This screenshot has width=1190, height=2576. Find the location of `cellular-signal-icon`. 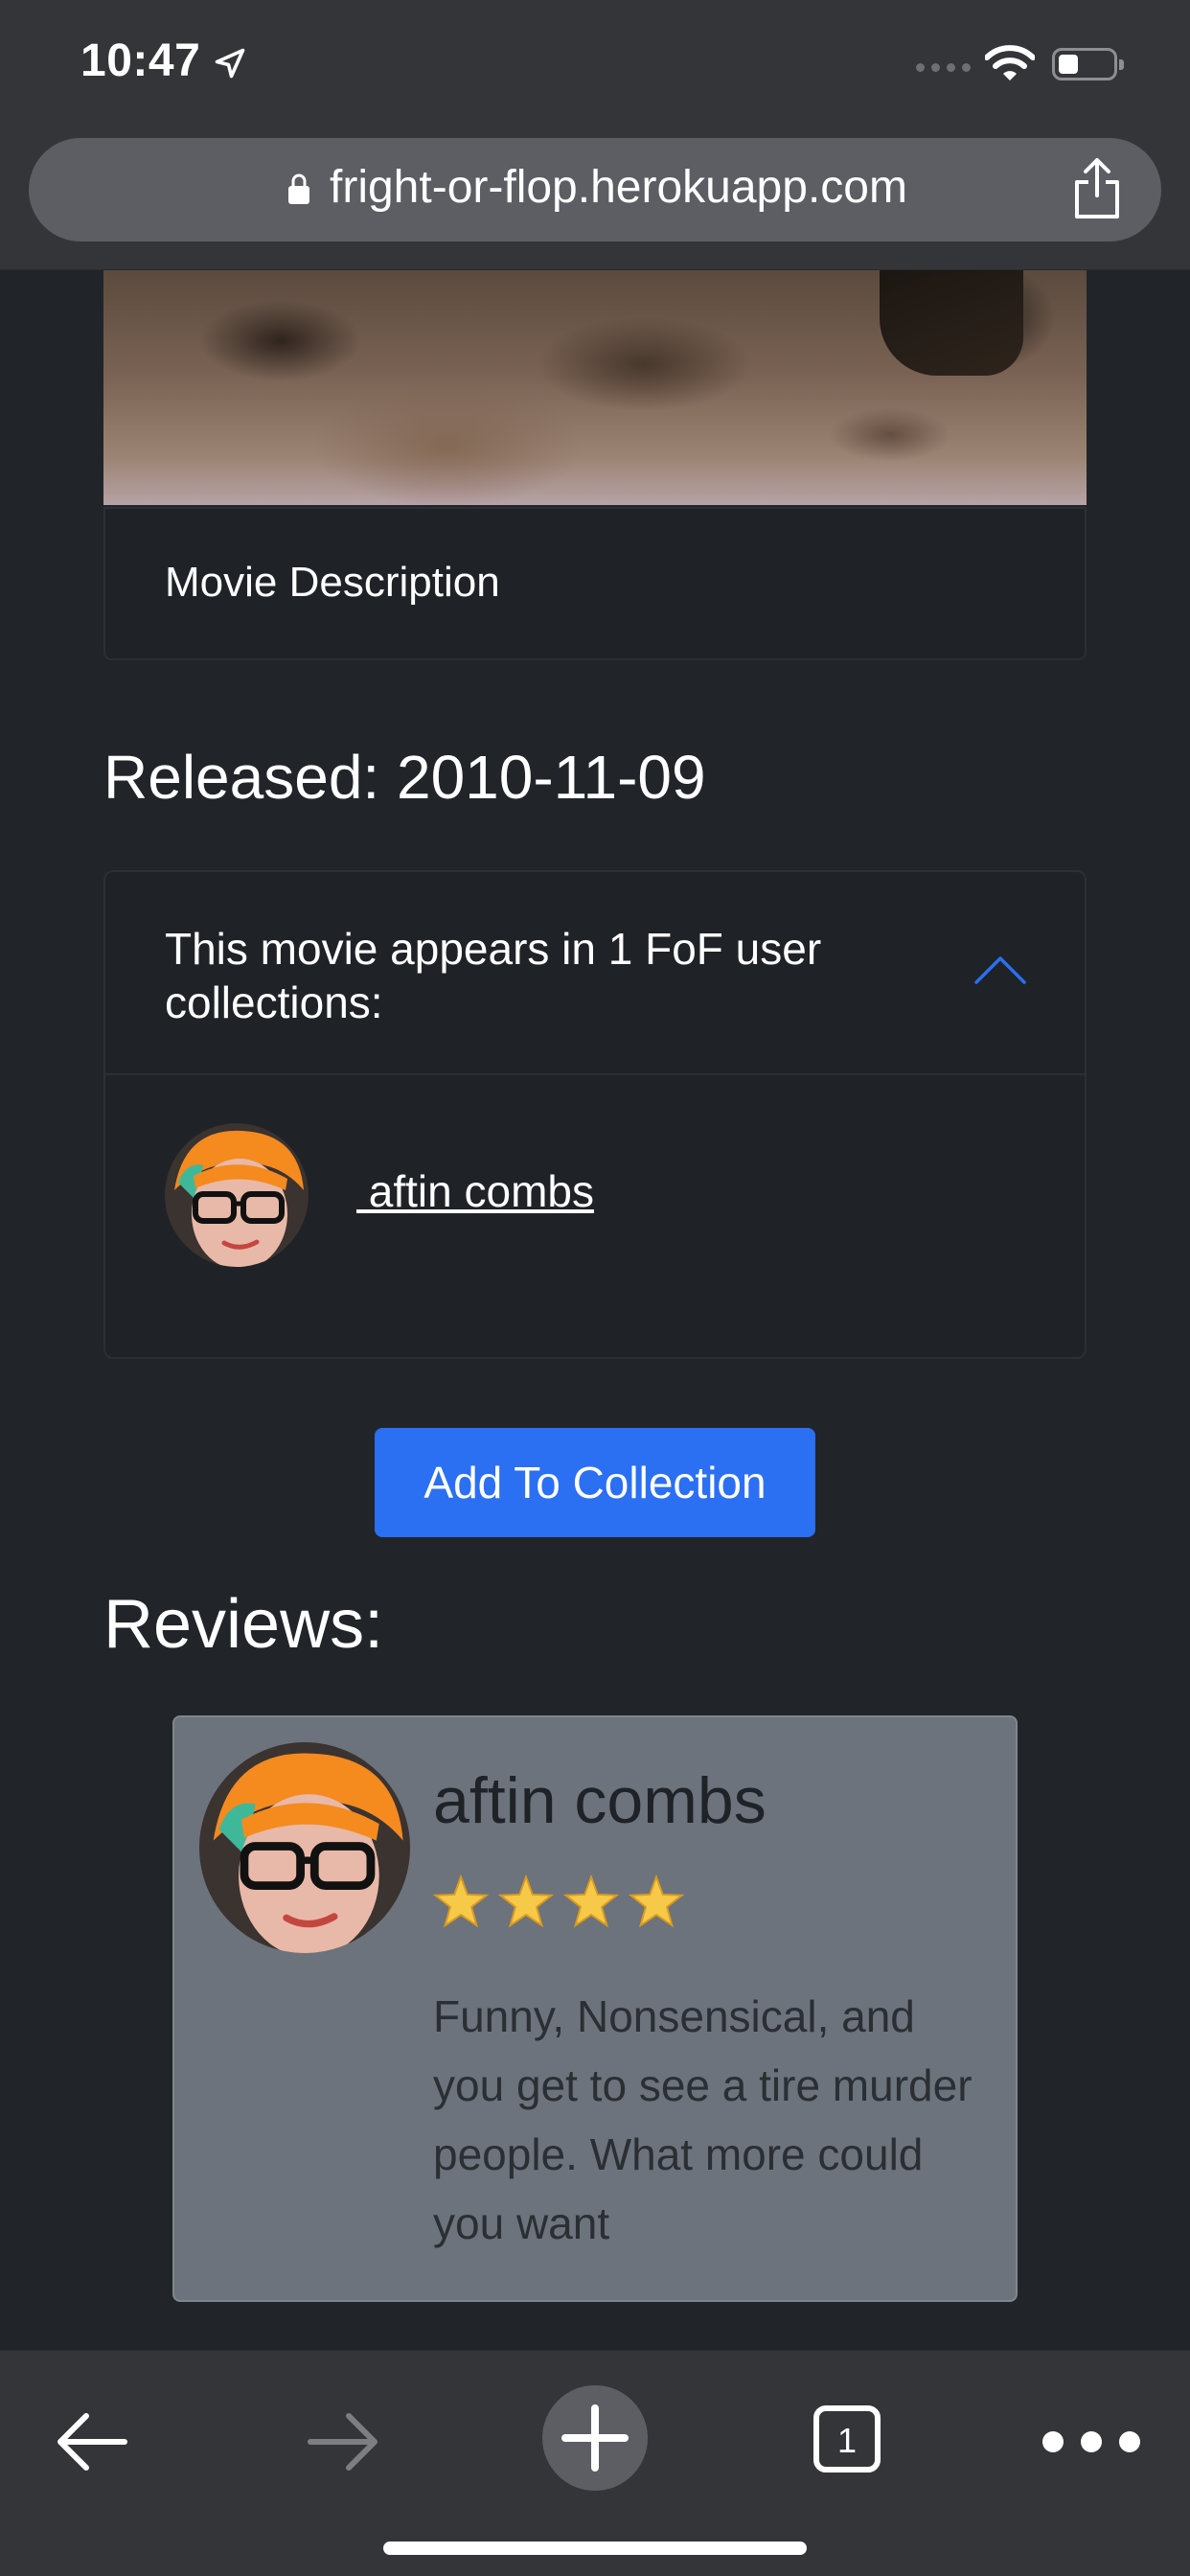

cellular-signal-icon is located at coordinates (944, 67).